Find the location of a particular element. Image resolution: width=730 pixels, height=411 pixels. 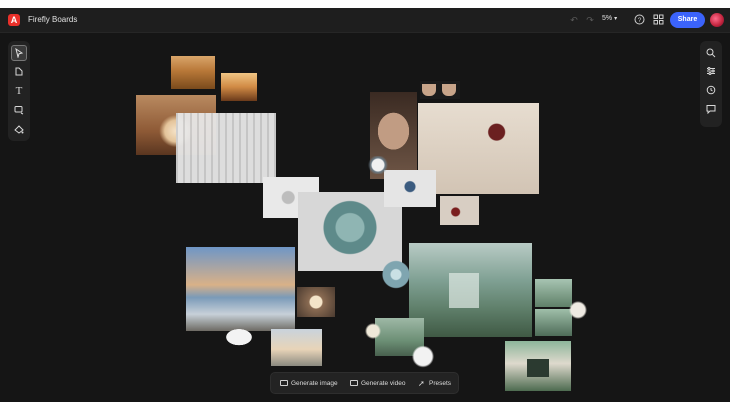

help-icon: ? is located at coordinates (639, 20).